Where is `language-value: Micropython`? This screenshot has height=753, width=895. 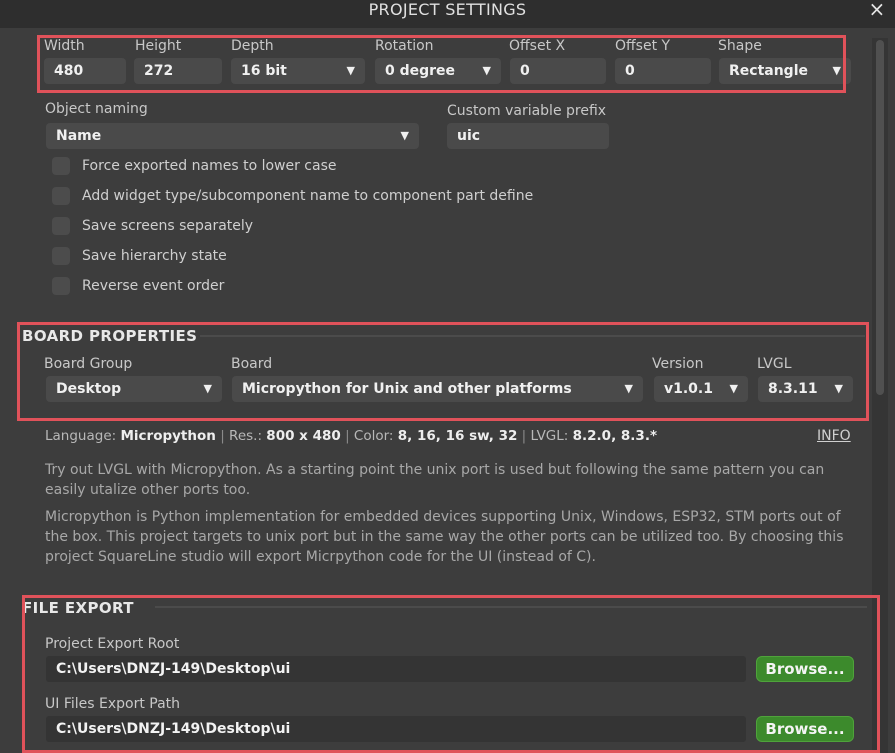
language-value: Micropython is located at coordinates (168, 436).